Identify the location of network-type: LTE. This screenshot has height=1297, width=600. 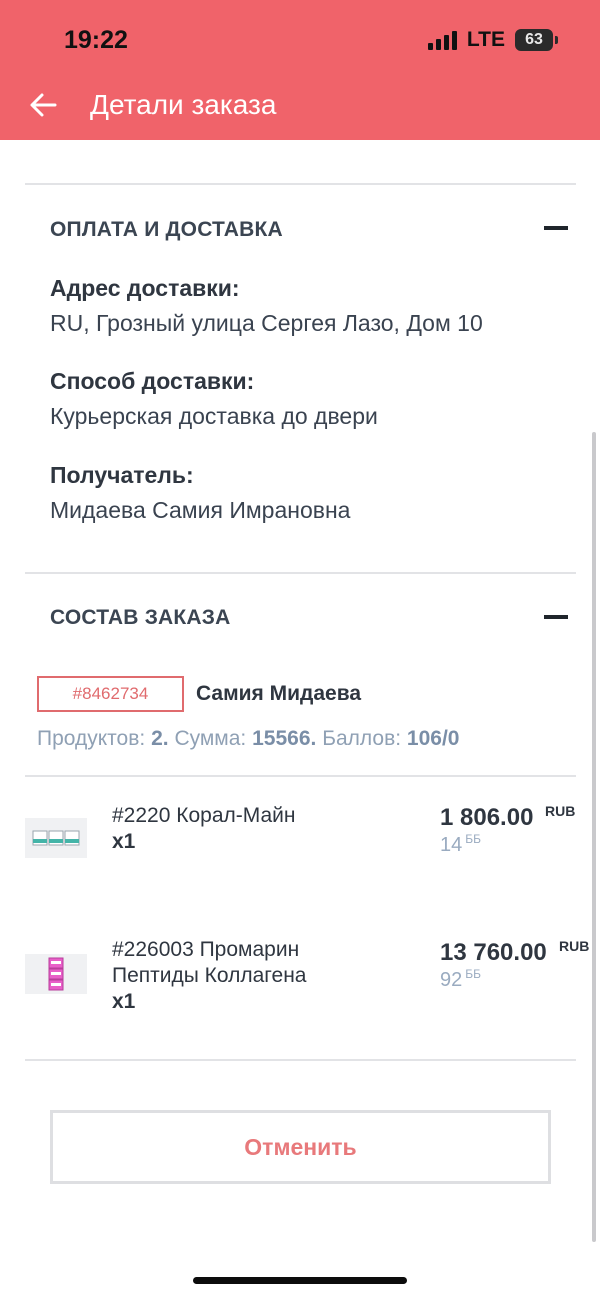
(485, 39).